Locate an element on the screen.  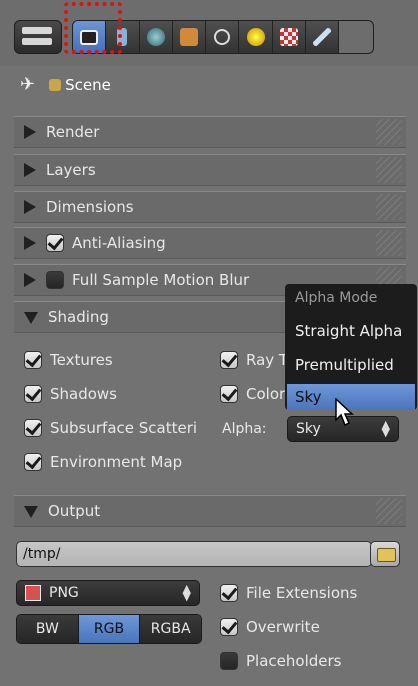
ray-tracing-toggle: Ray T is located at coordinates (254, 360).